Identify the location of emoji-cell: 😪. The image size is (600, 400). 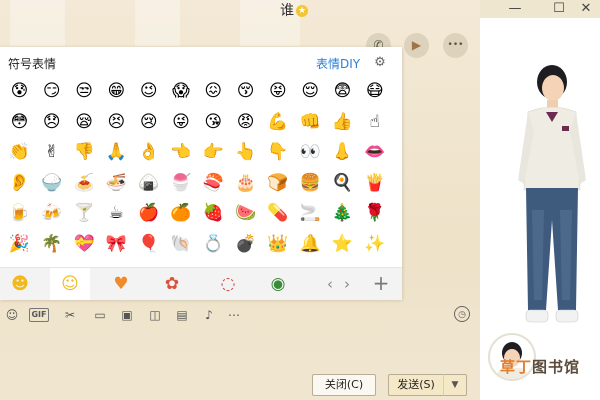
(84, 122).